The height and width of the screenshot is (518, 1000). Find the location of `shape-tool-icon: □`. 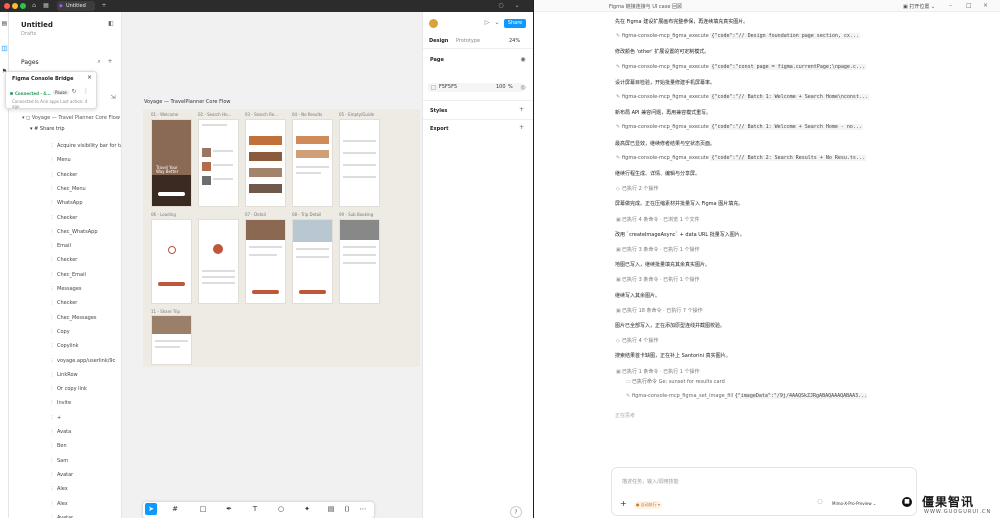

shape-tool-icon: □ is located at coordinates (203, 509).